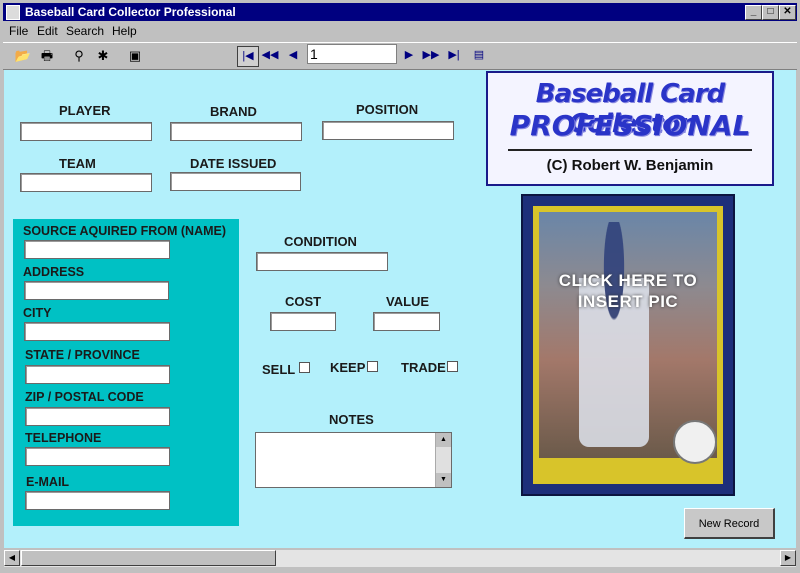  What do you see at coordinates (614, 334) in the screenshot?
I see `batter-image` at bounding box center [614, 334].